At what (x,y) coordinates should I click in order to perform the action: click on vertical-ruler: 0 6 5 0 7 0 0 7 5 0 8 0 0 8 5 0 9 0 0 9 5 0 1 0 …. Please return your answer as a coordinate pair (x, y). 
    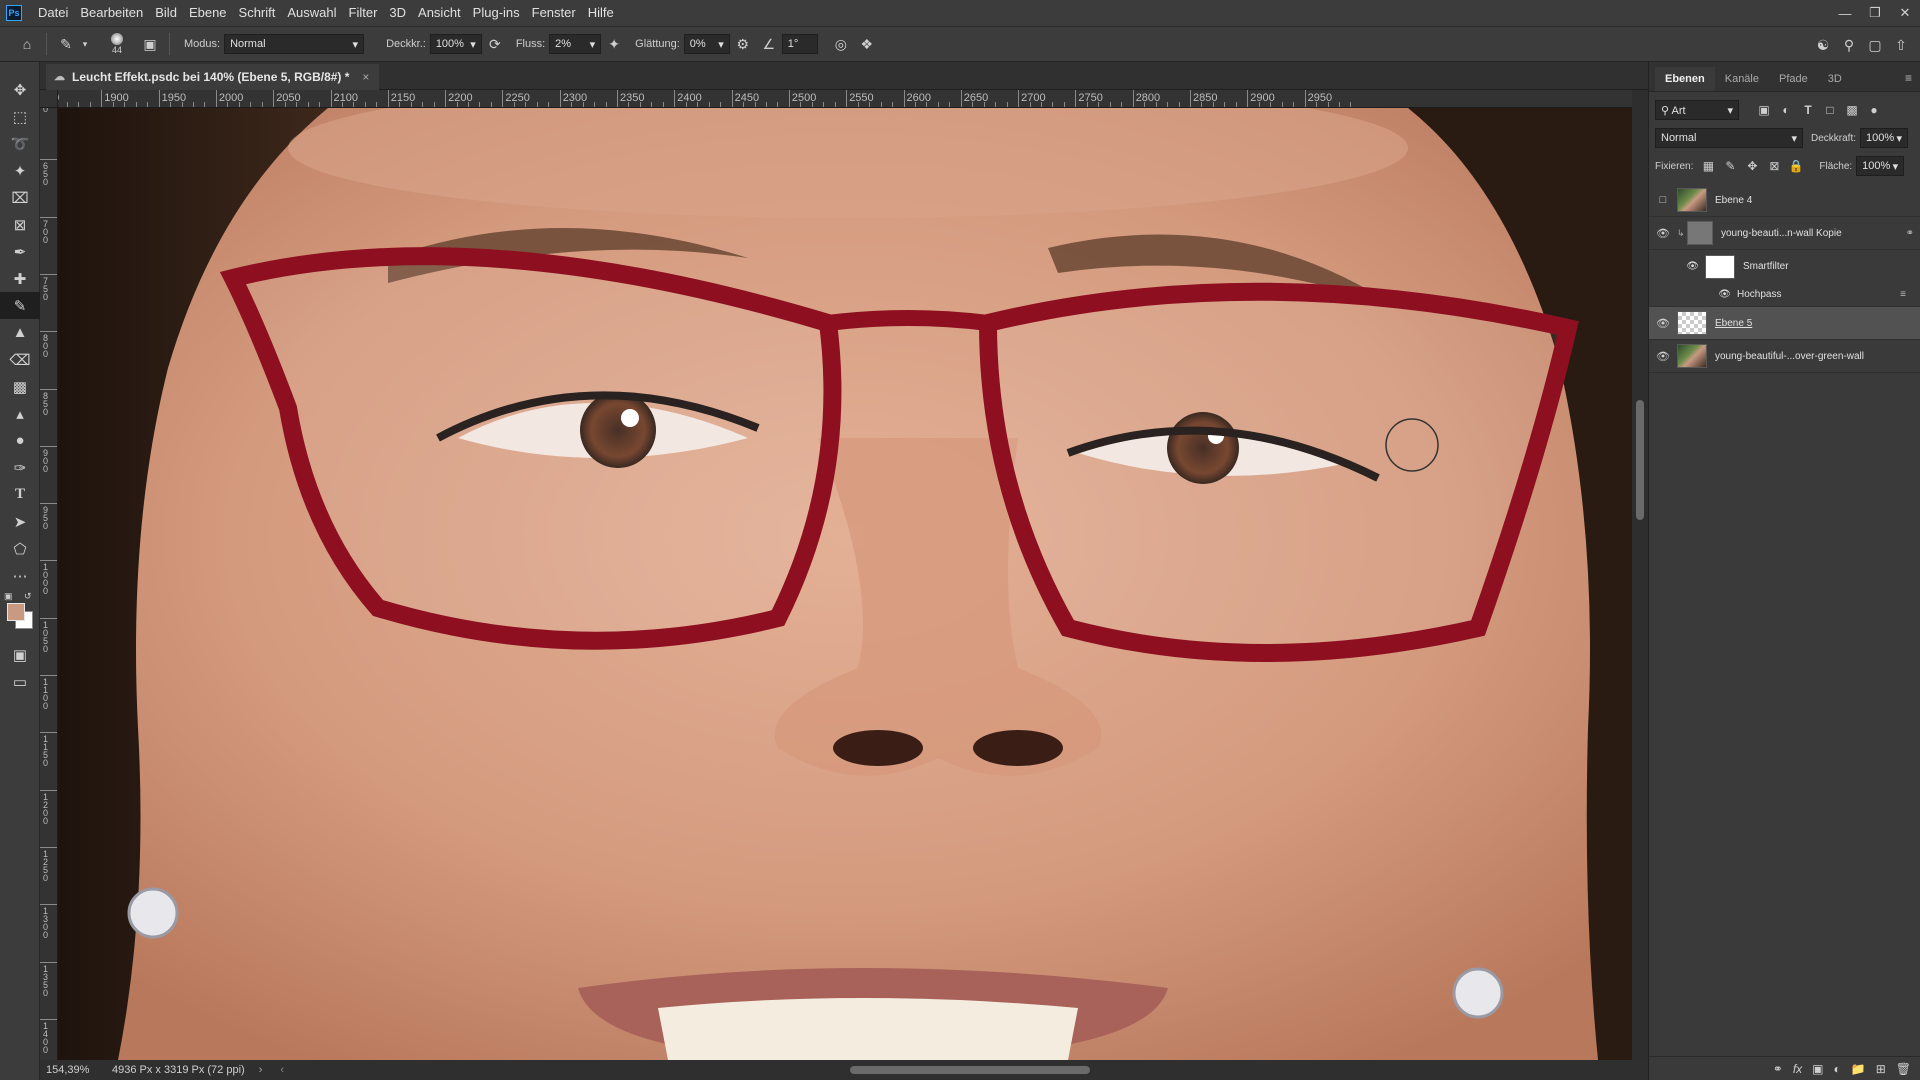
    Looking at the image, I should click on (49, 584).